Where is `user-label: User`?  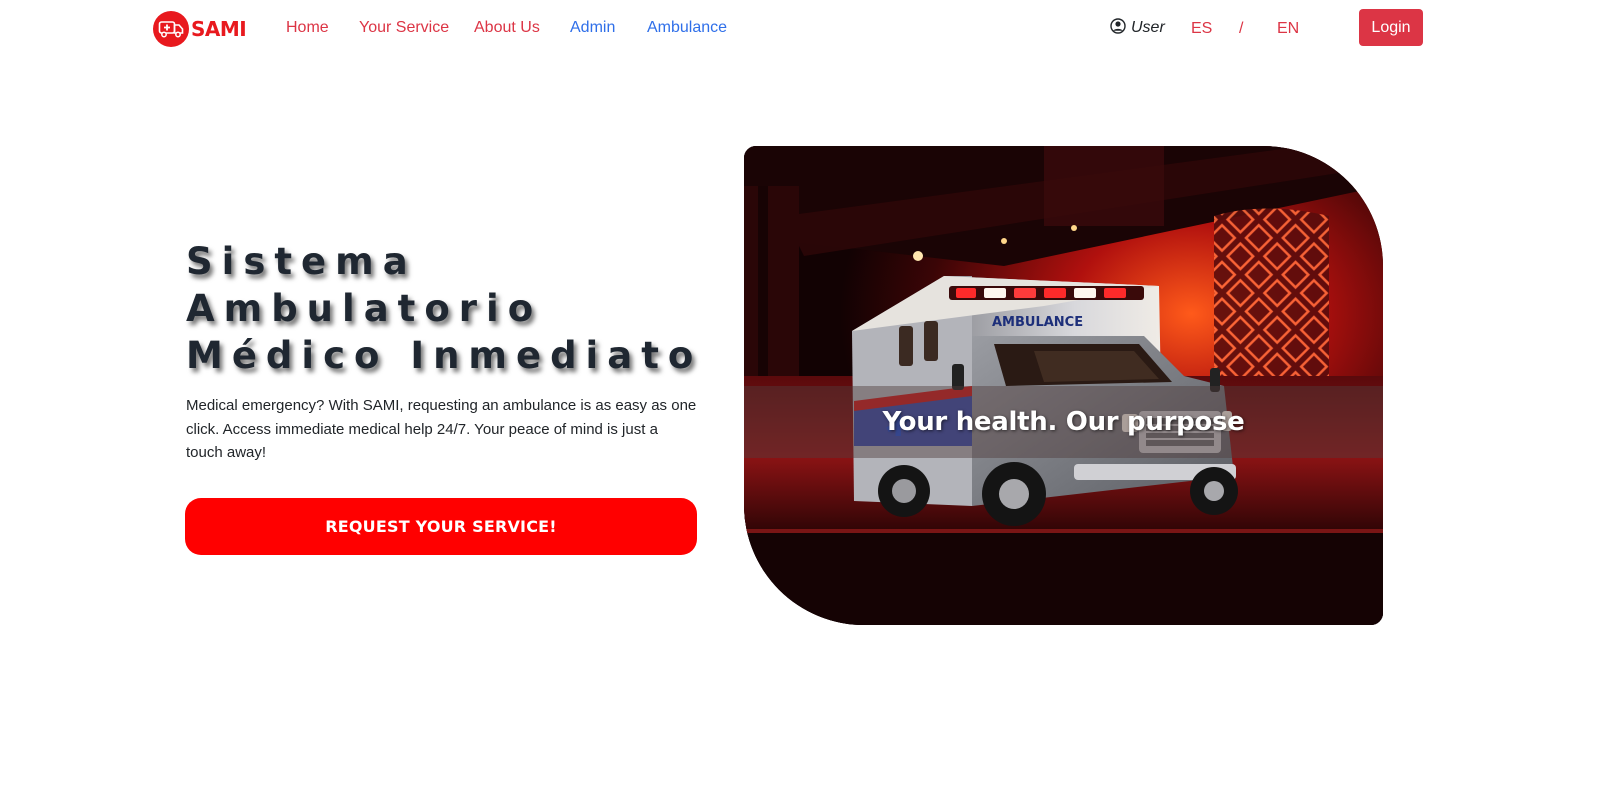
user-label: User is located at coordinates (1148, 27).